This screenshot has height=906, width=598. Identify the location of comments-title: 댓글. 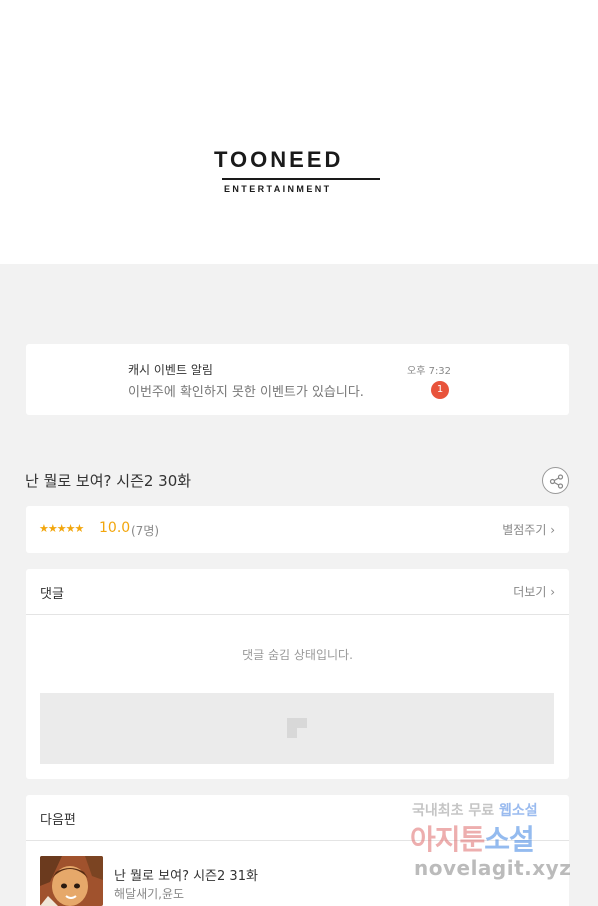
(52, 594).